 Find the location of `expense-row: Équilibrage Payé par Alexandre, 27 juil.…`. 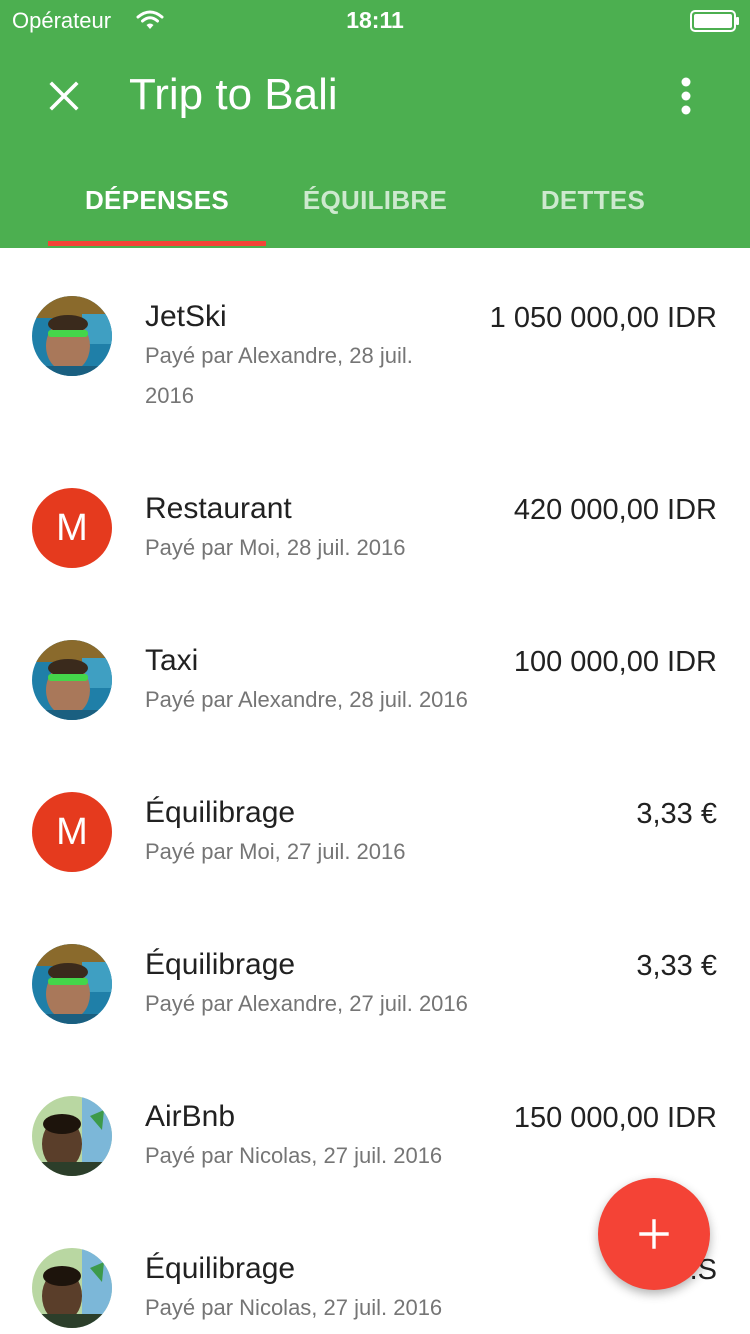

expense-row: Équilibrage Payé par Alexandre, 27 juil.… is located at coordinates (375, 972).